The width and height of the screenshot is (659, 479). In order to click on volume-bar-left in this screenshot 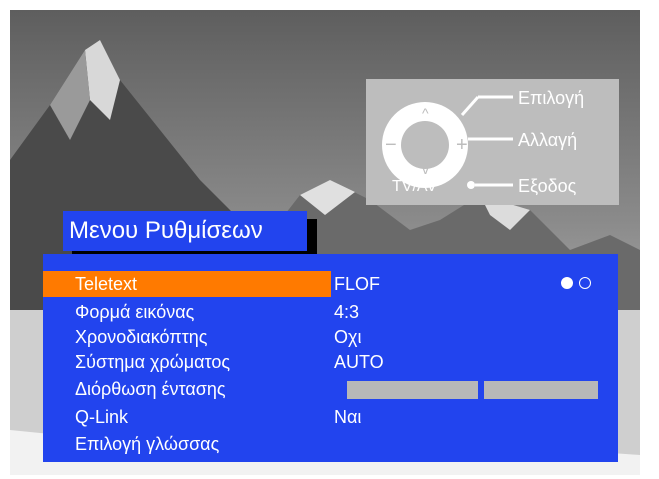, I will do `click(412, 390)`.